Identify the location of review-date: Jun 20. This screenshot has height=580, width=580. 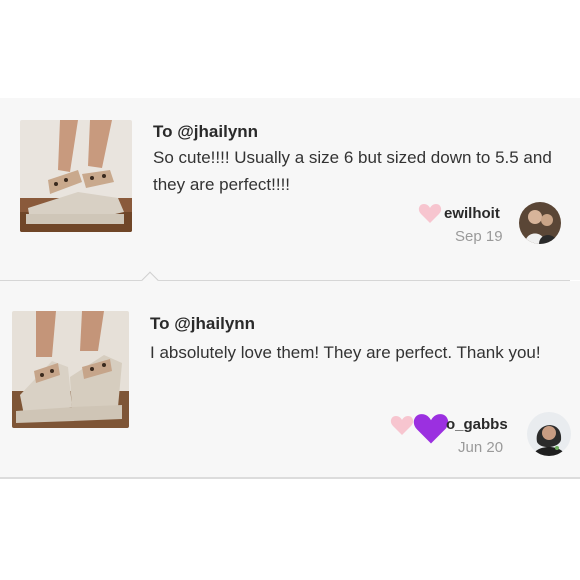
(481, 447).